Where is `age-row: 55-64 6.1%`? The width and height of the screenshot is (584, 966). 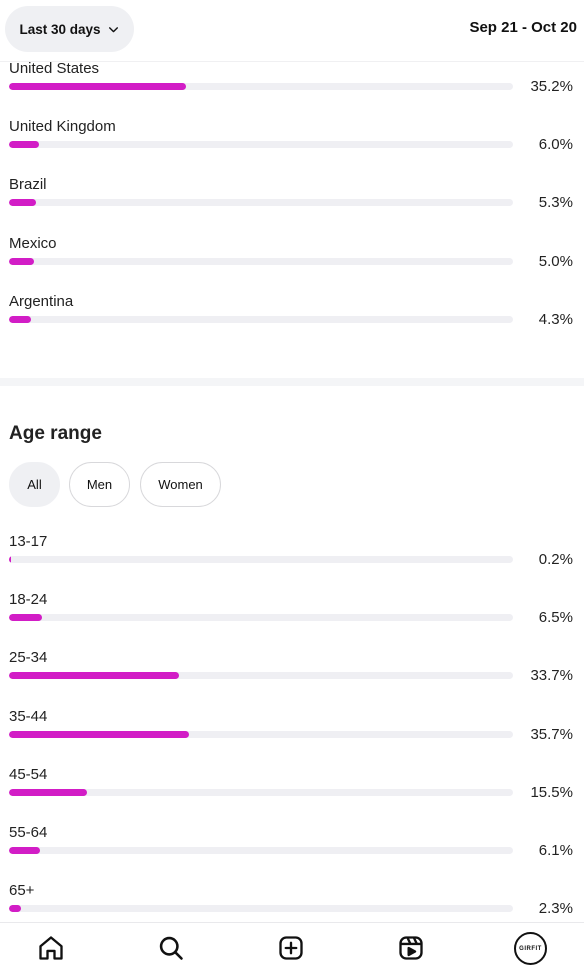
age-row: 55-64 6.1% is located at coordinates (292, 853).